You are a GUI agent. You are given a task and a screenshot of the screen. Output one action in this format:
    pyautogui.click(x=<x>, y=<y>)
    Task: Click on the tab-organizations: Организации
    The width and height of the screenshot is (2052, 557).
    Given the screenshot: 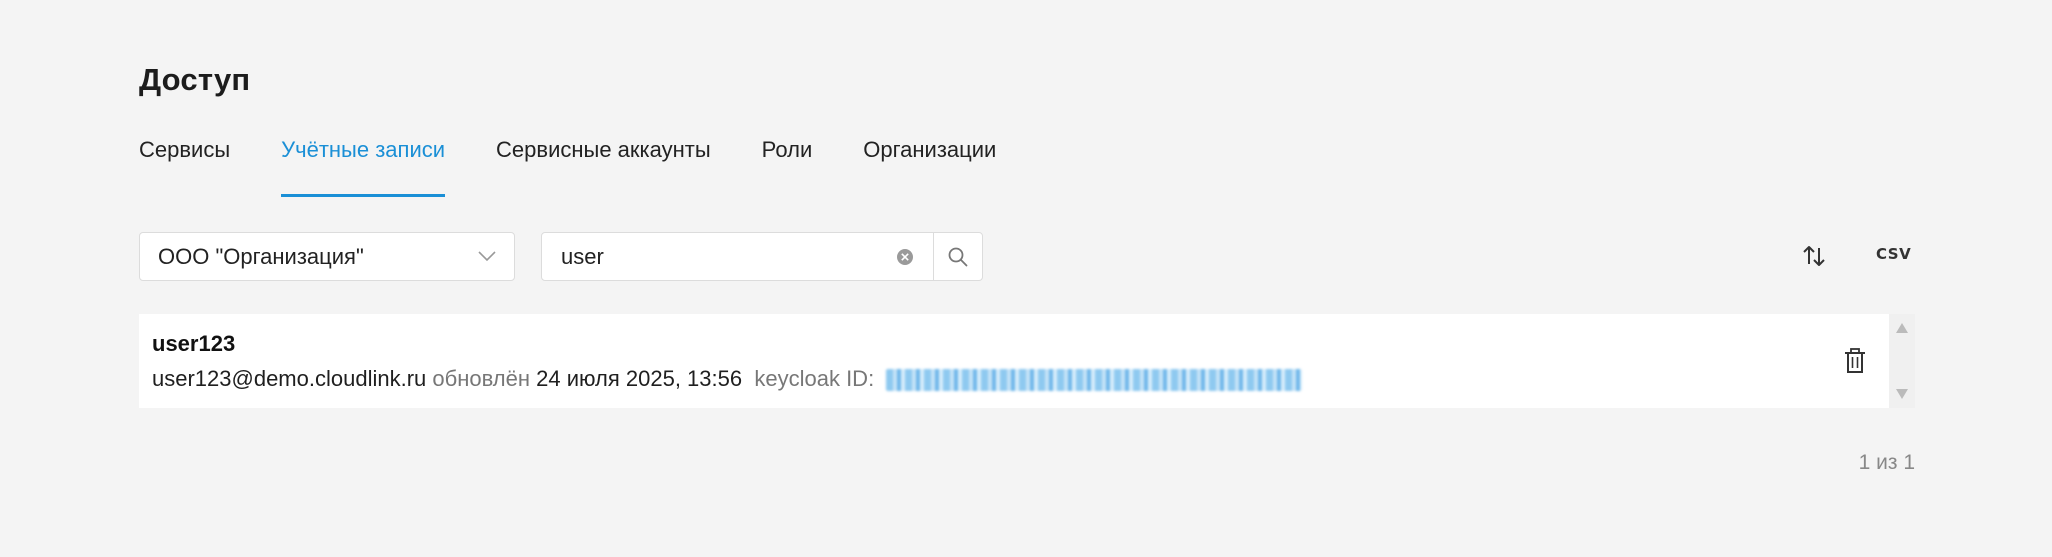 What is the action you would take?
    pyautogui.click(x=929, y=162)
    